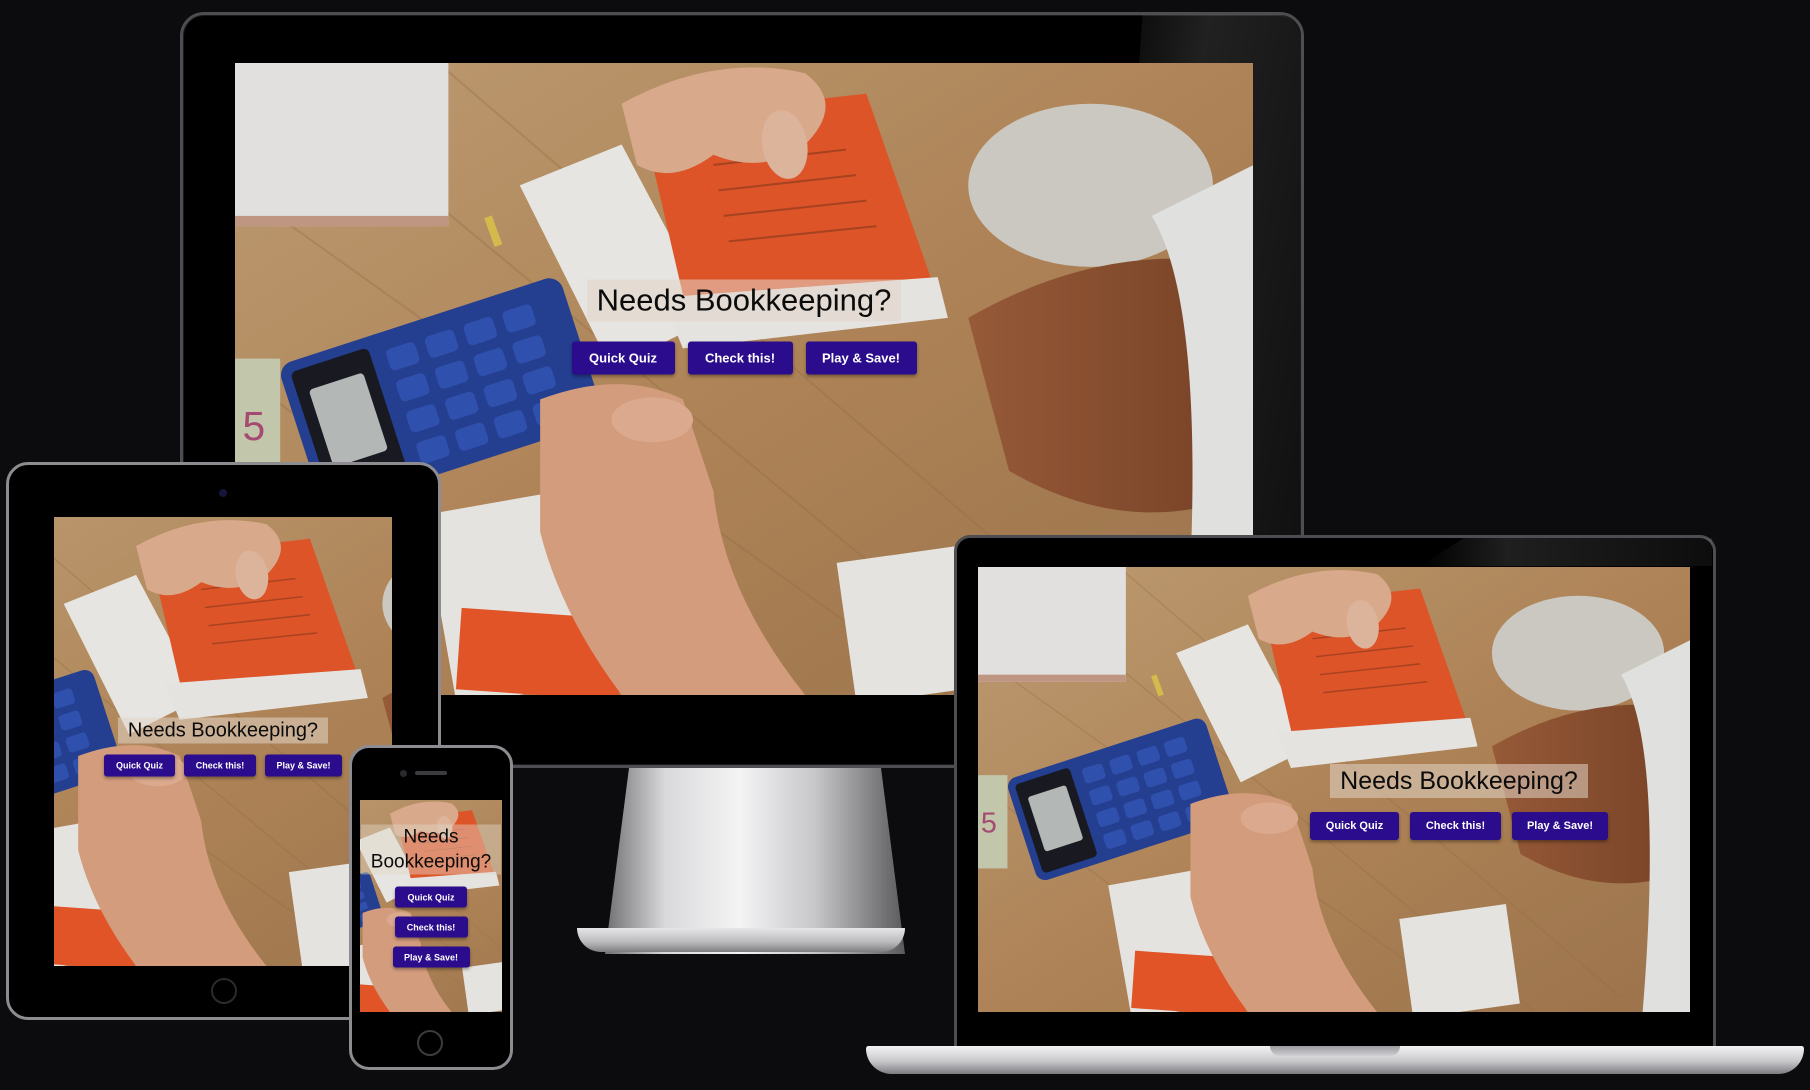 Image resolution: width=1810 pixels, height=1090 pixels. What do you see at coordinates (755, 861) in the screenshot?
I see `monitor-stand` at bounding box center [755, 861].